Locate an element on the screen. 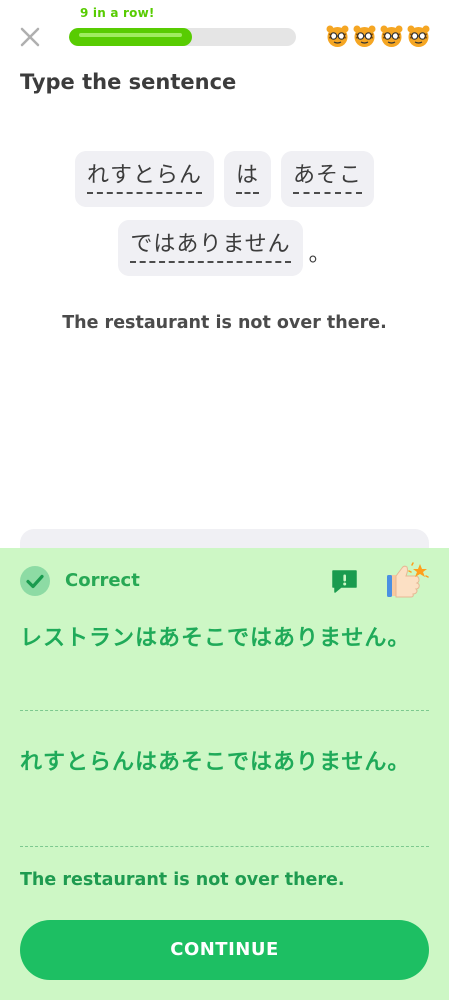 The image size is (449, 1000). challenge-instruction: Type the sentence is located at coordinates (128, 82).